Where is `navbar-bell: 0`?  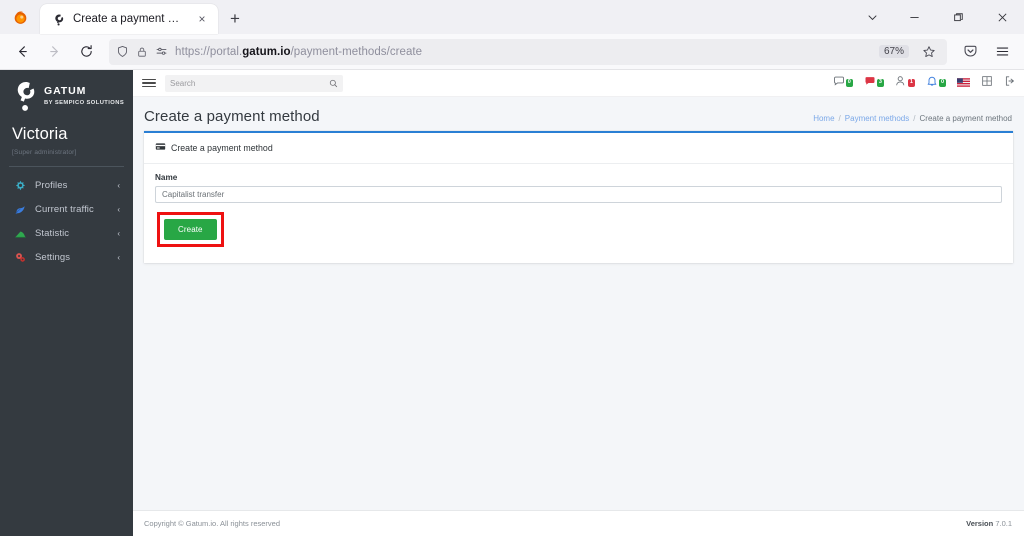 navbar-bell: 0 is located at coordinates (936, 83).